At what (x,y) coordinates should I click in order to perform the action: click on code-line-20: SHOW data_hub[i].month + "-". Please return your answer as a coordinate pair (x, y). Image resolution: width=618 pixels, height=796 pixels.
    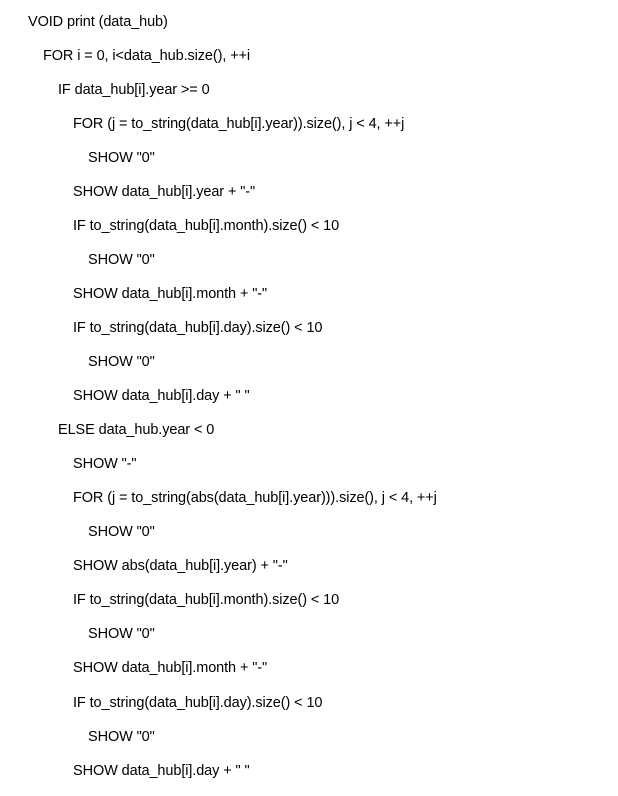
    Looking at the image, I should click on (170, 668).